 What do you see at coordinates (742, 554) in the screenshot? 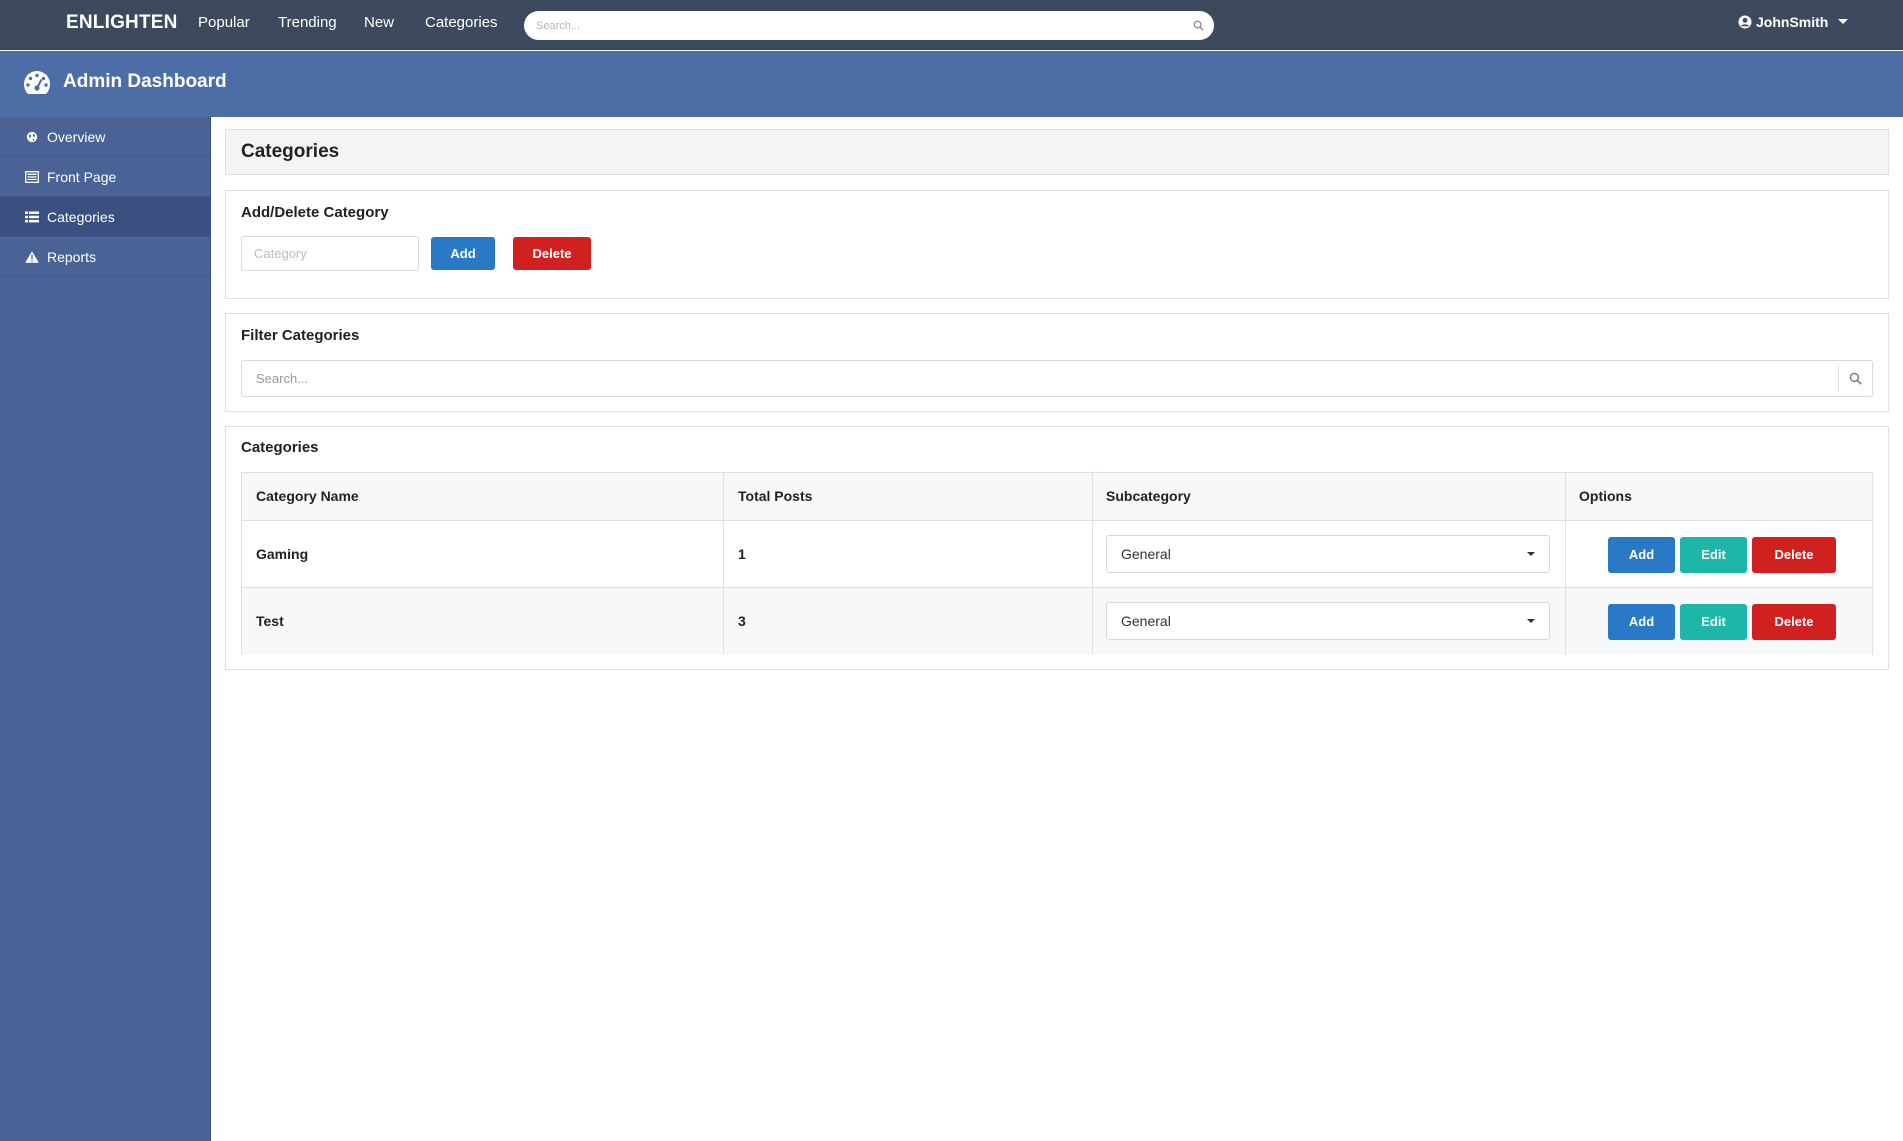
I see `total-posts-cell: 1` at bounding box center [742, 554].